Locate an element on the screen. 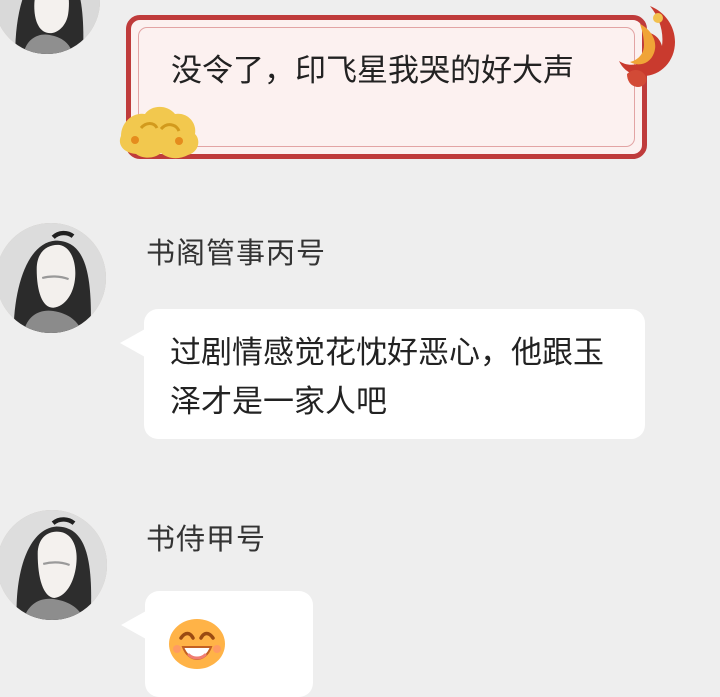 This screenshot has width=720, height=697. sender-name: 书阁管事丙号 is located at coordinates (236, 253).